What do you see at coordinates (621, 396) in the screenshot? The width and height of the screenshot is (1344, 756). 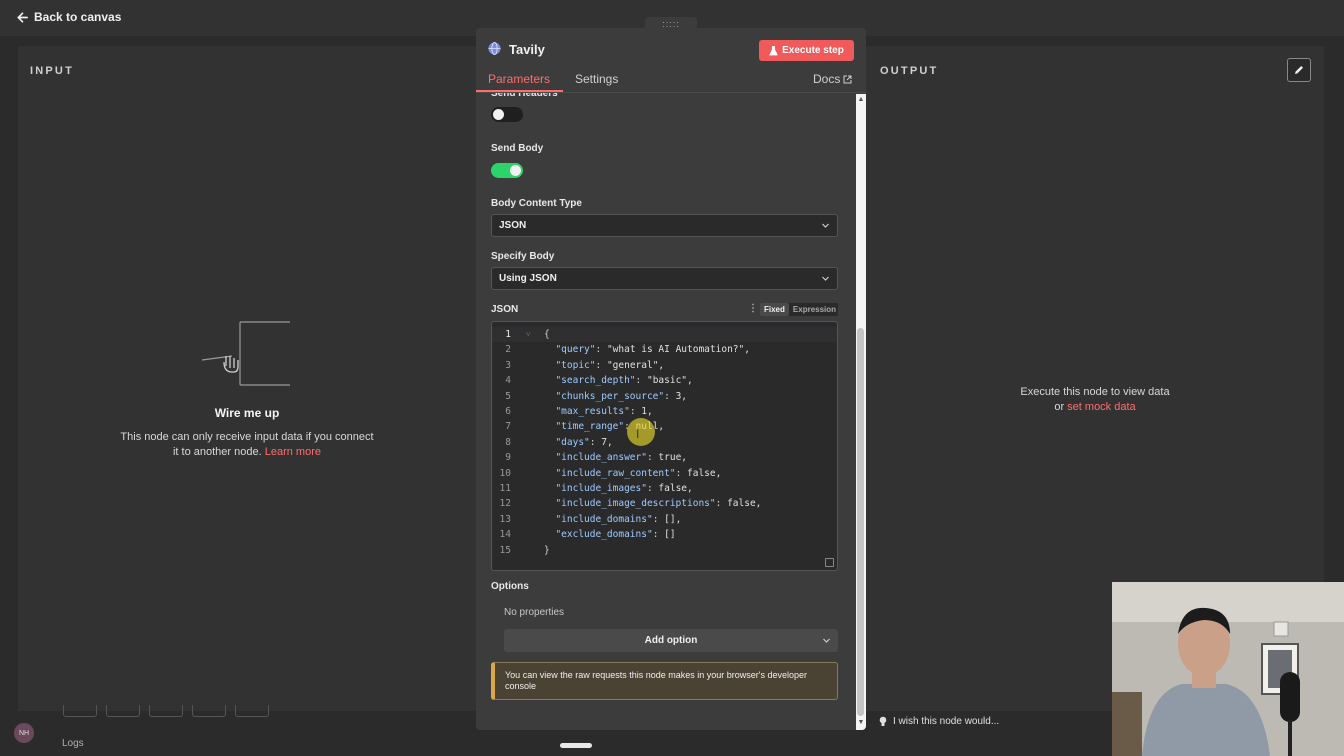 I see `code-text: "chunks_per_source": 3,` at bounding box center [621, 396].